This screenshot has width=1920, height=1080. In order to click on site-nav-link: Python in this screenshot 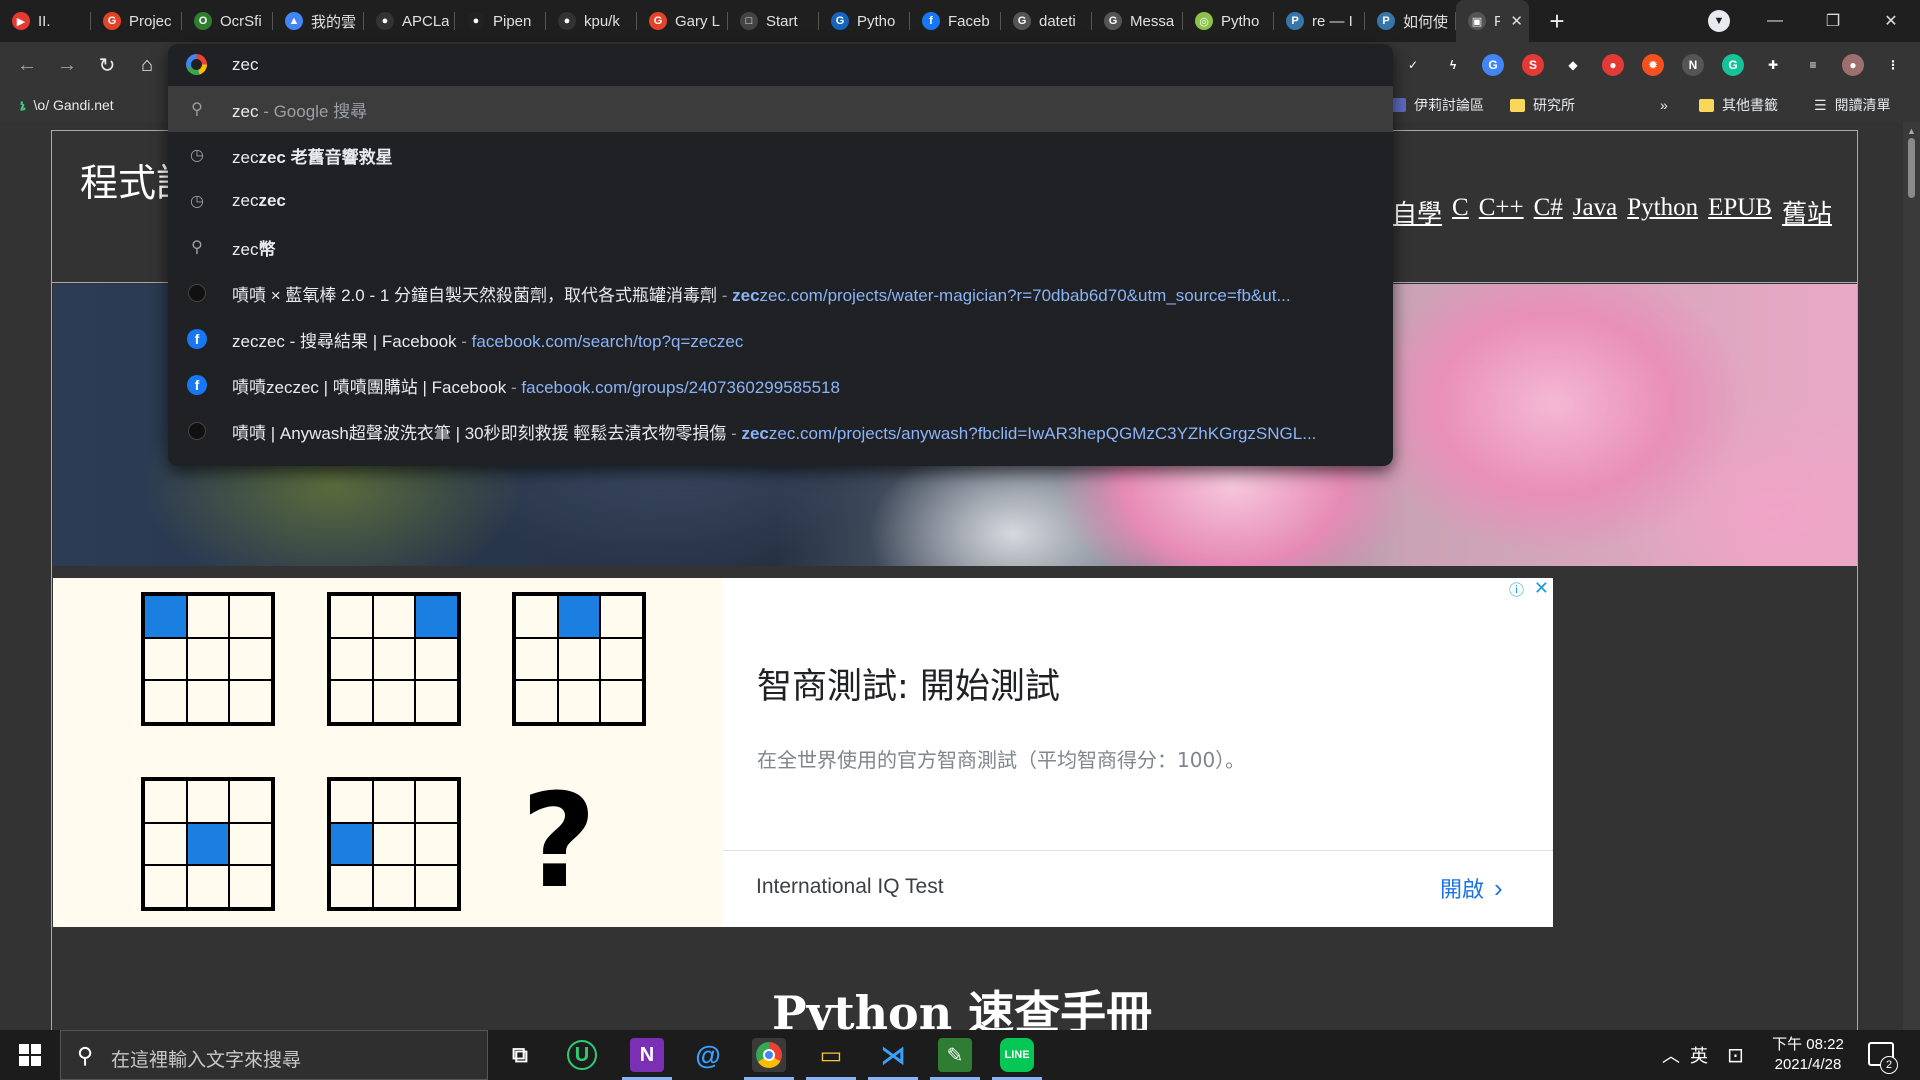, I will do `click(1662, 212)`.